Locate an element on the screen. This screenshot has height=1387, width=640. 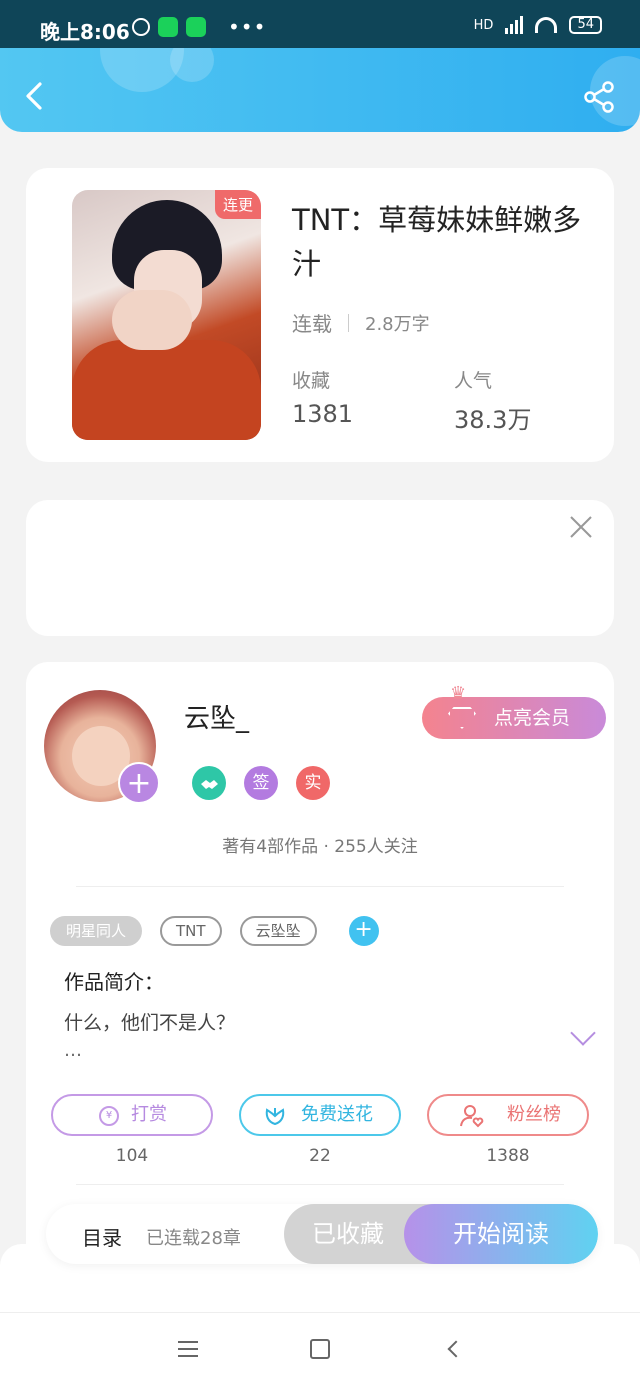
status-icons-left: ••• is located at coordinates (199, 27).